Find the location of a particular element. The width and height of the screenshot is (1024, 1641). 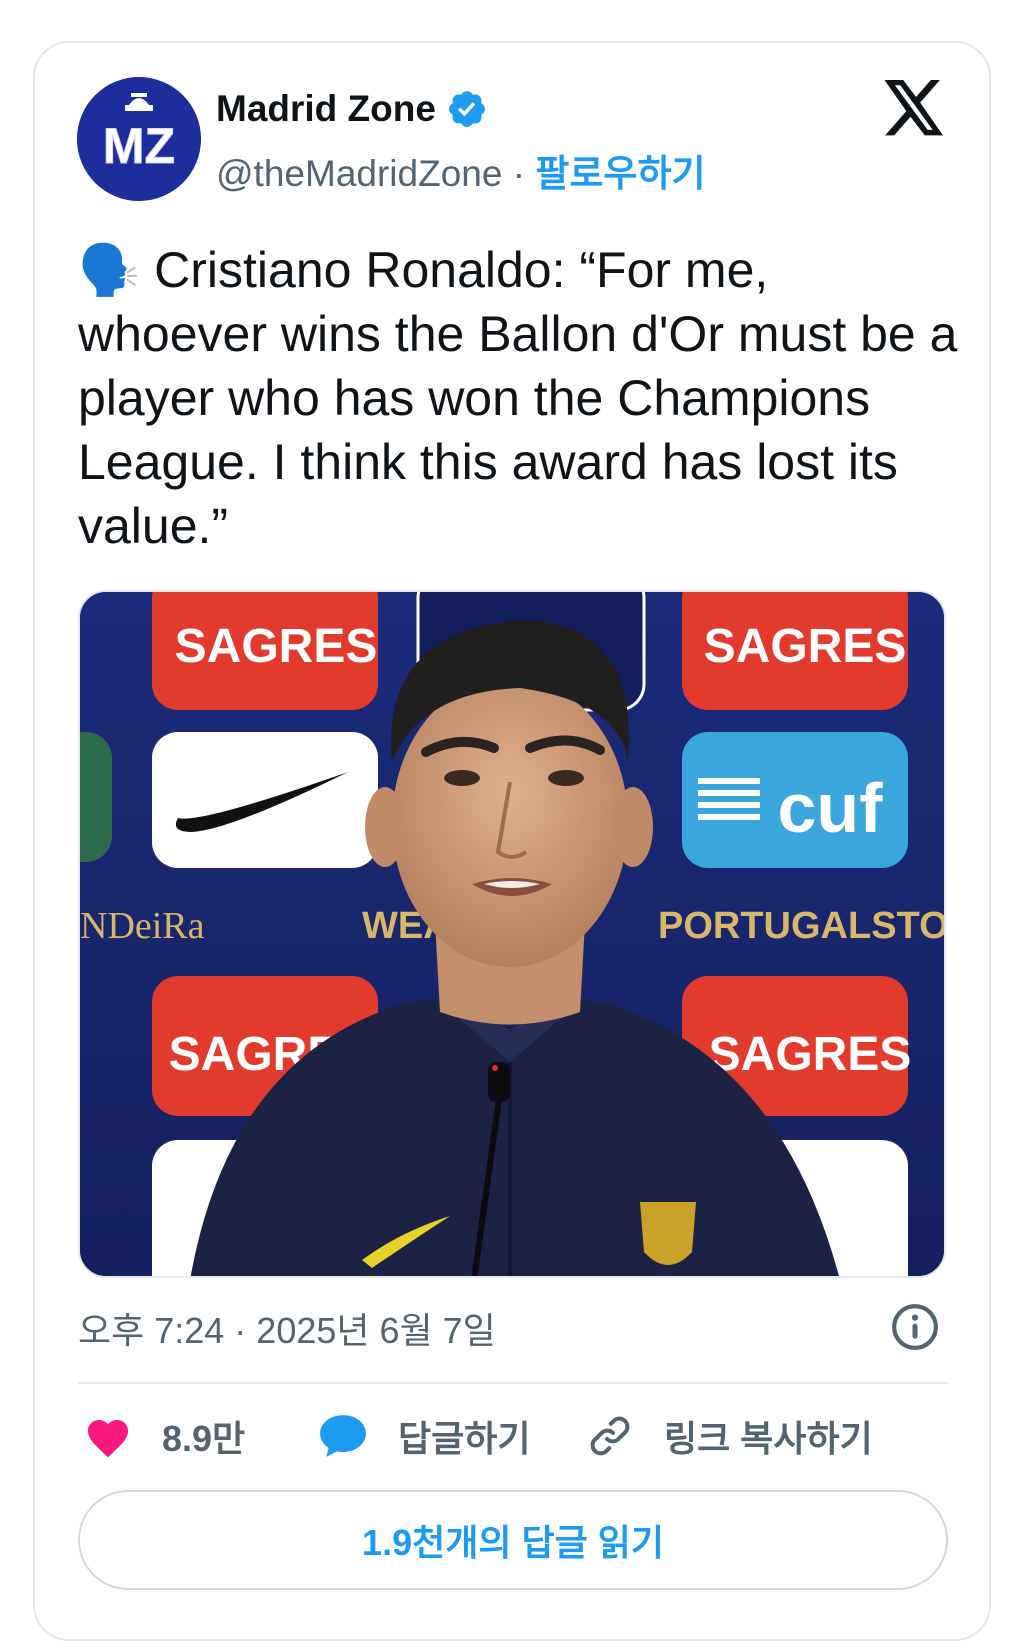

speech-bubble-icon is located at coordinates (343, 1436).